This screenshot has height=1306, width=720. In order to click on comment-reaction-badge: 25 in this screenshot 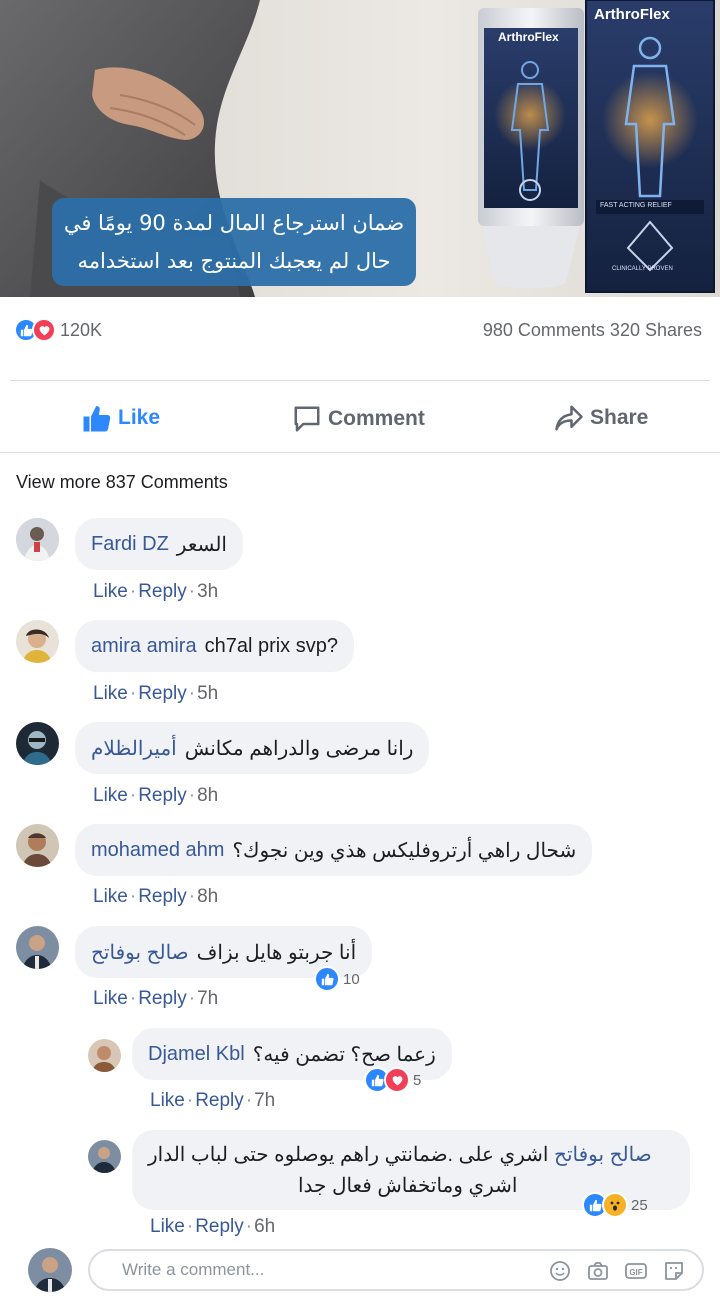, I will do `click(615, 1205)`.